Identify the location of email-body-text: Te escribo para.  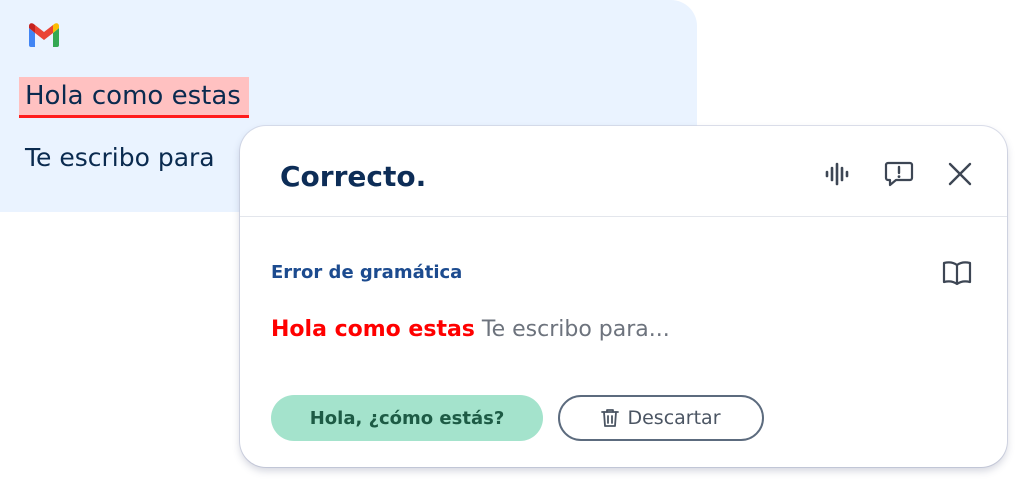
(120, 158).